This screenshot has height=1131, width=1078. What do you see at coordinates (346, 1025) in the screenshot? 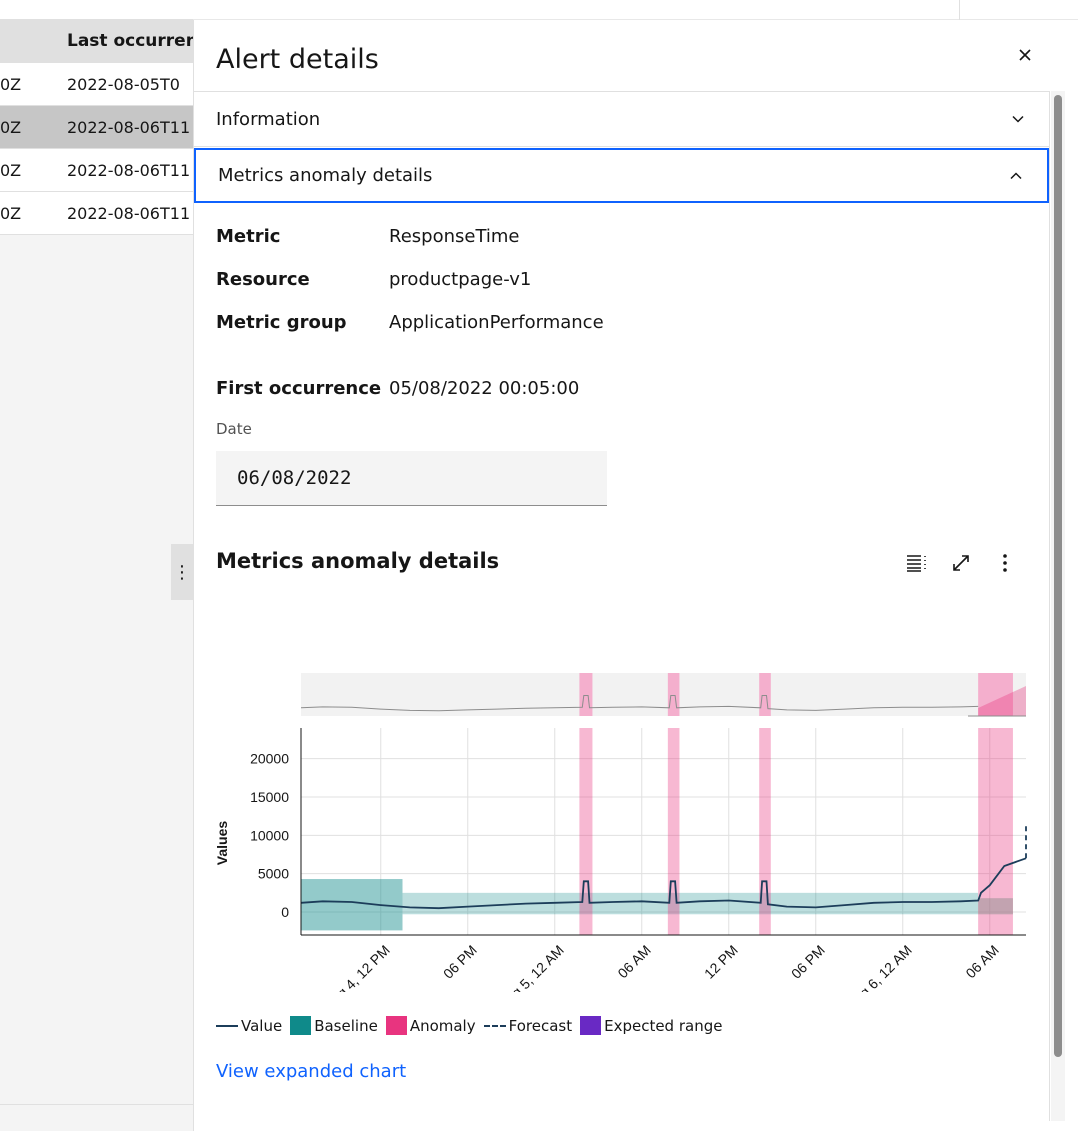
I see `legend-label: Baseline` at bounding box center [346, 1025].